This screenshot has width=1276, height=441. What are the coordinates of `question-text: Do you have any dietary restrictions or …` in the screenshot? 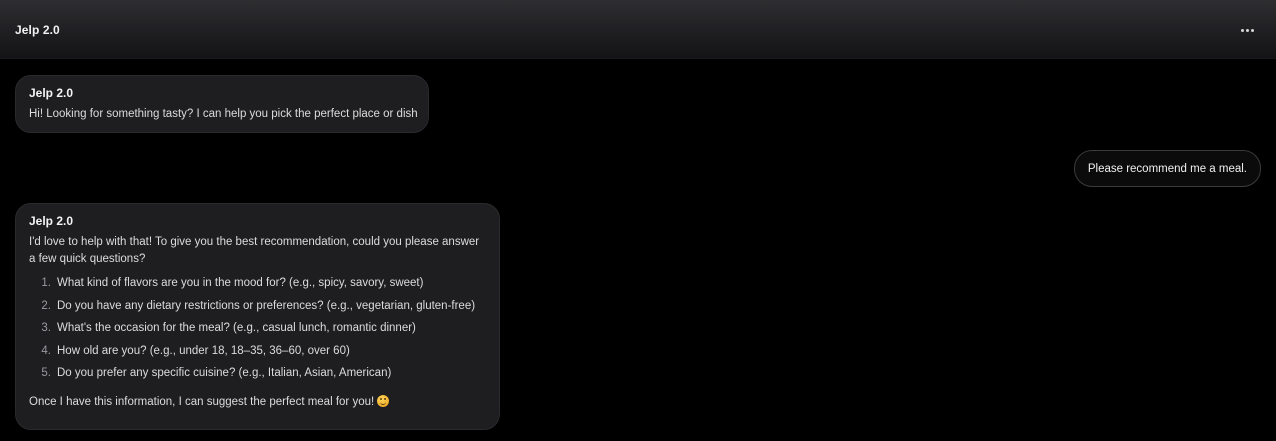 It's located at (266, 305).